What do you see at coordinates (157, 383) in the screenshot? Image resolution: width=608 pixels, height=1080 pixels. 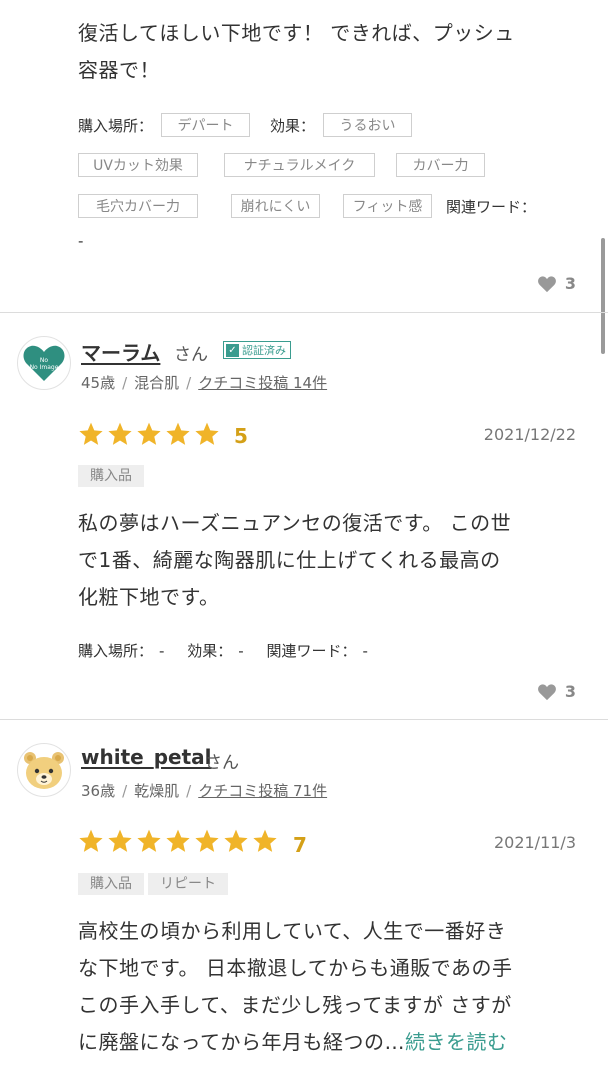 I see `skin-type: 混合肌` at bounding box center [157, 383].